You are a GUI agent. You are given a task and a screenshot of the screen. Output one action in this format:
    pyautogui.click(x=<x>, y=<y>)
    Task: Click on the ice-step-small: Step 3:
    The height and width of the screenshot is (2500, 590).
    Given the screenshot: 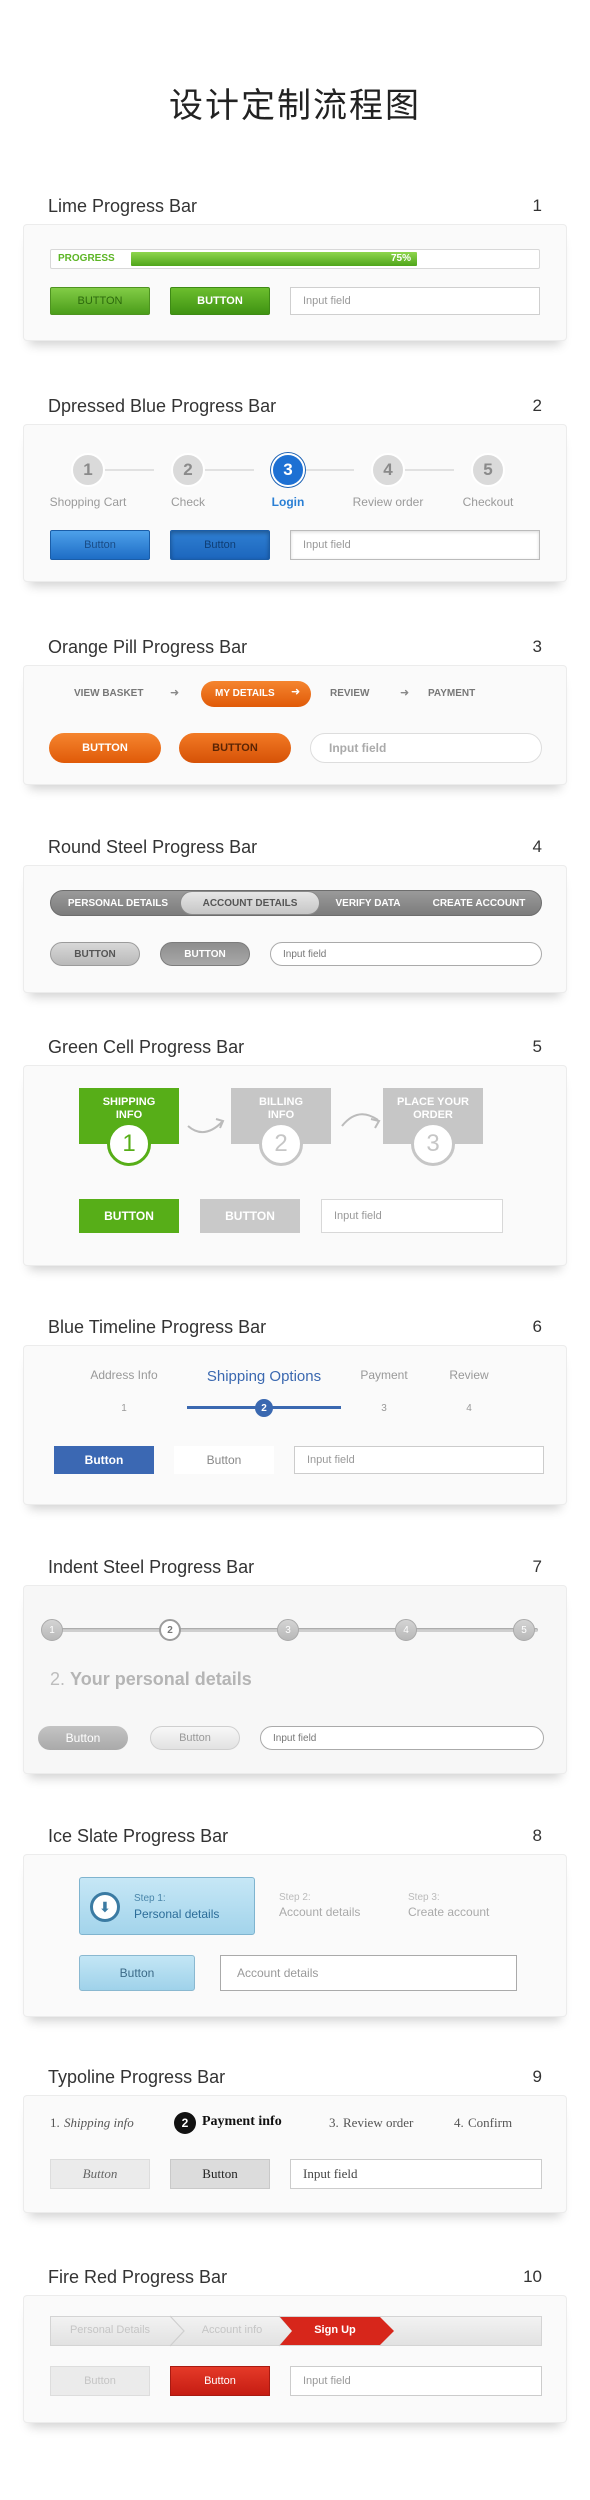 What is the action you would take?
    pyautogui.click(x=424, y=1897)
    